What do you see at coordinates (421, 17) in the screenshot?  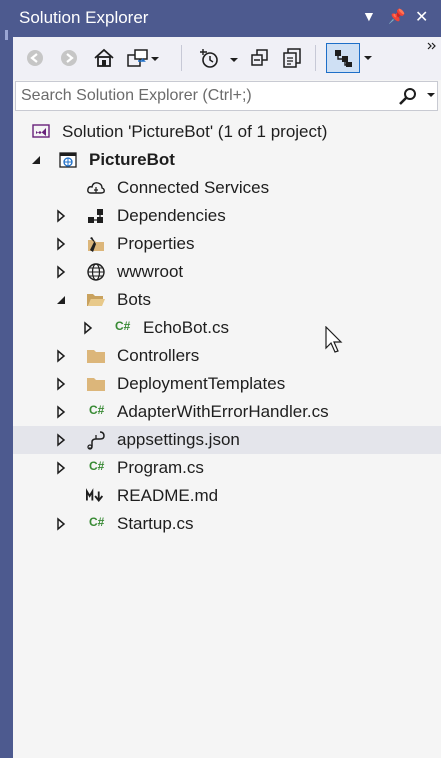 I see `close-icon: ✕` at bounding box center [421, 17].